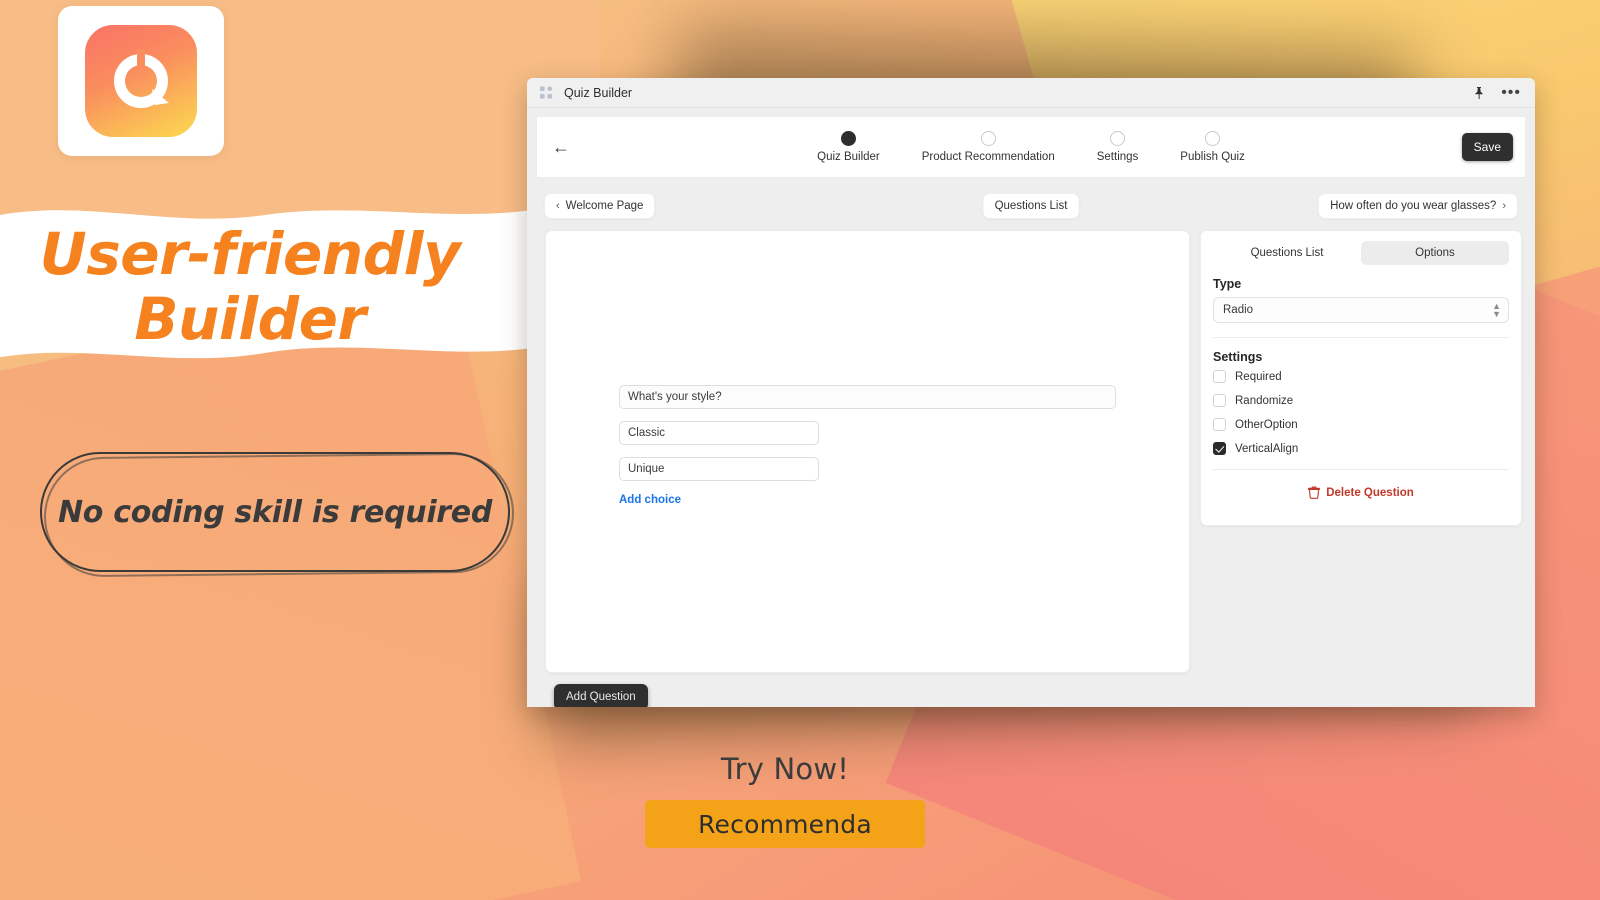 This screenshot has height=900, width=1600. Describe the element at coordinates (1287, 253) in the screenshot. I see `tab-questions-list: Questions List` at that location.